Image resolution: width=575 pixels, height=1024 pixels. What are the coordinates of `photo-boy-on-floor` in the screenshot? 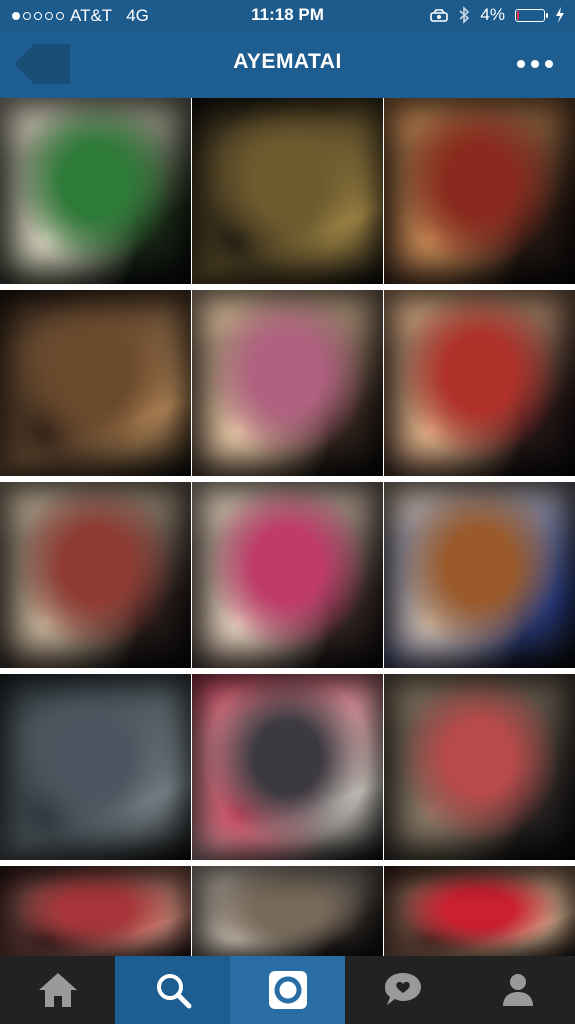 It's located at (479, 575).